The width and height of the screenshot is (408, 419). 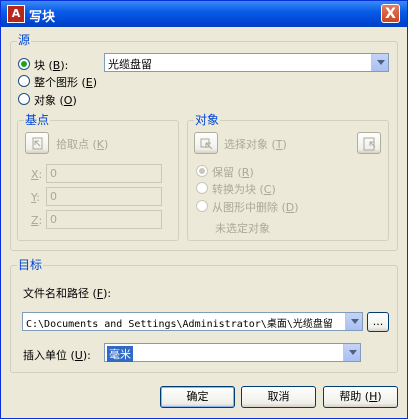 I want to click on radio-whole-drawing, so click(x=24, y=81).